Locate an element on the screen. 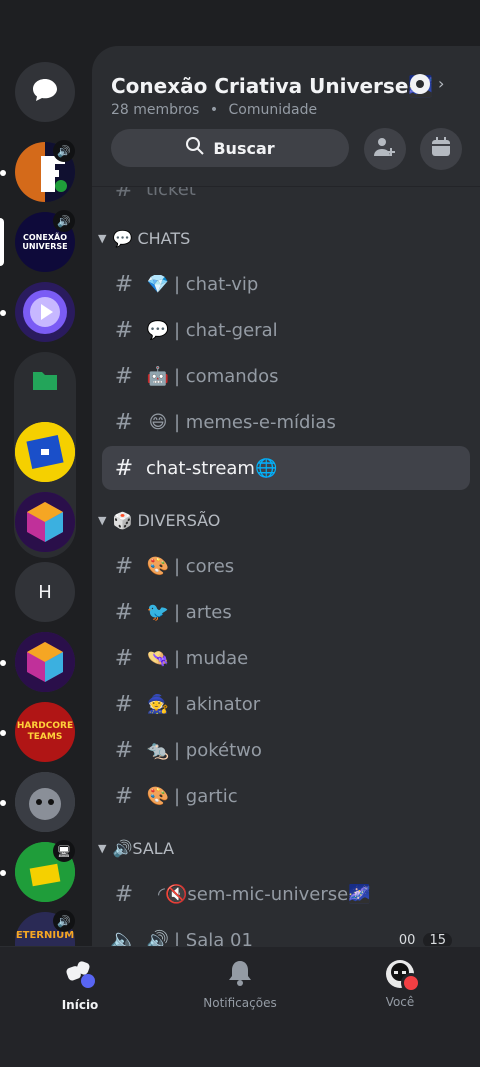  channel-name: | mudae is located at coordinates (211, 658).